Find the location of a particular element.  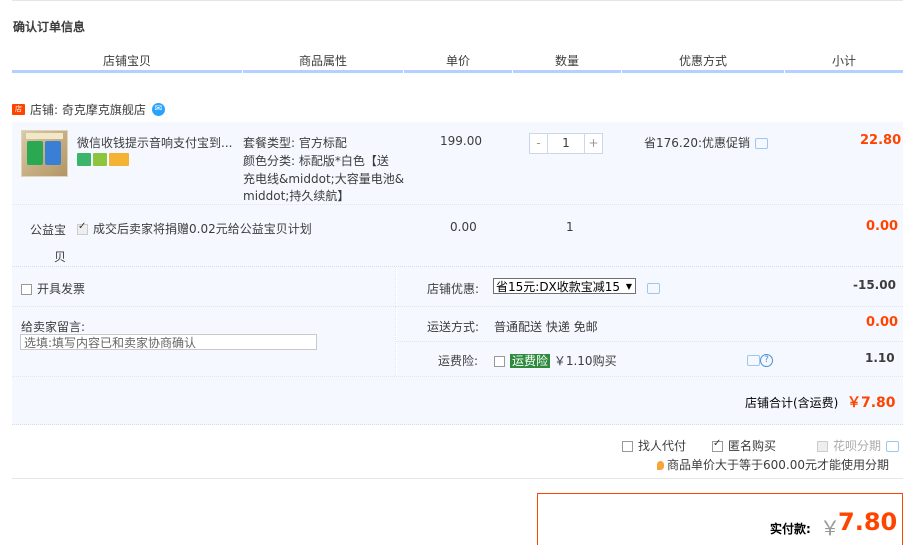

section-divider is located at coordinates (457, 478).